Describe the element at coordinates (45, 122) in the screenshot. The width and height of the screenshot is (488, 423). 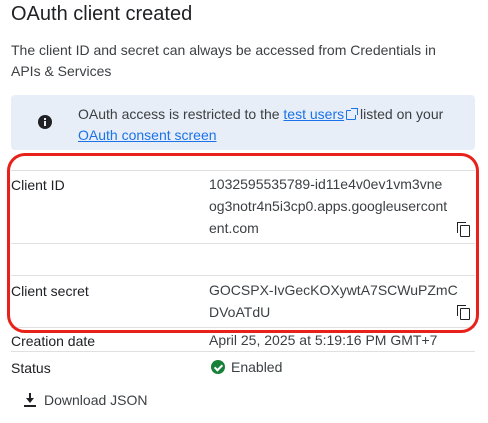
I see `info-icon` at that location.